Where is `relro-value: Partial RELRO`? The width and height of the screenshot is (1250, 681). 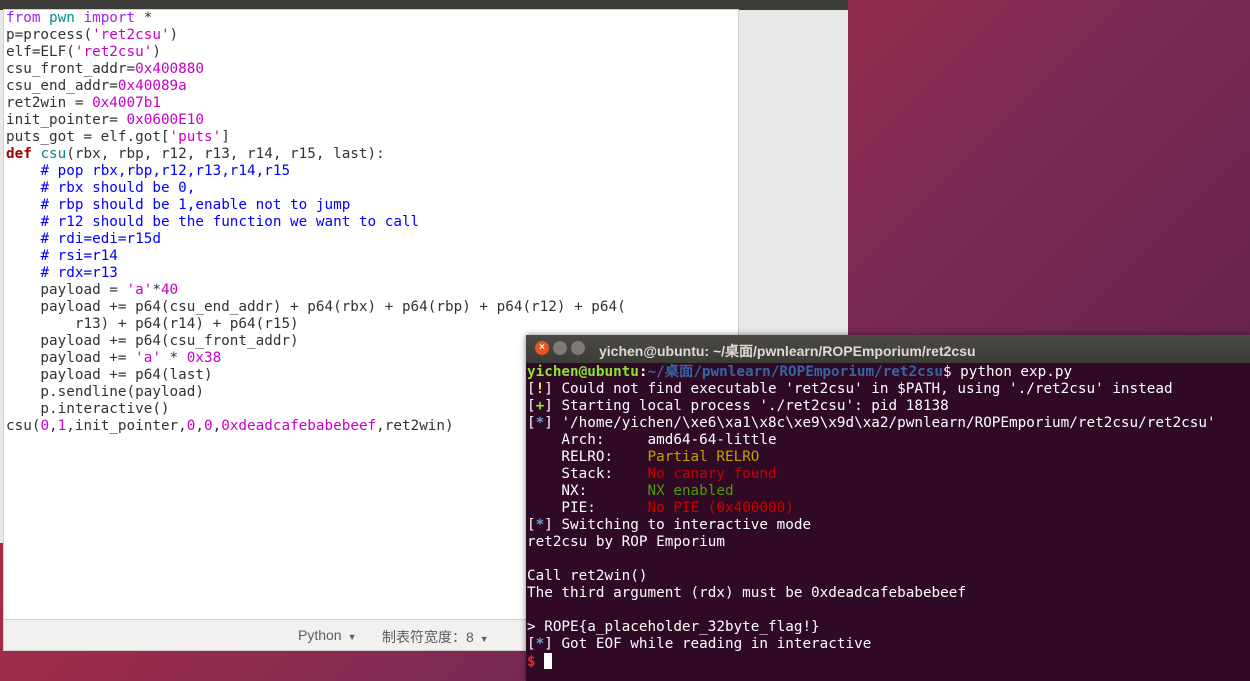
relro-value: Partial RELRO is located at coordinates (703, 457).